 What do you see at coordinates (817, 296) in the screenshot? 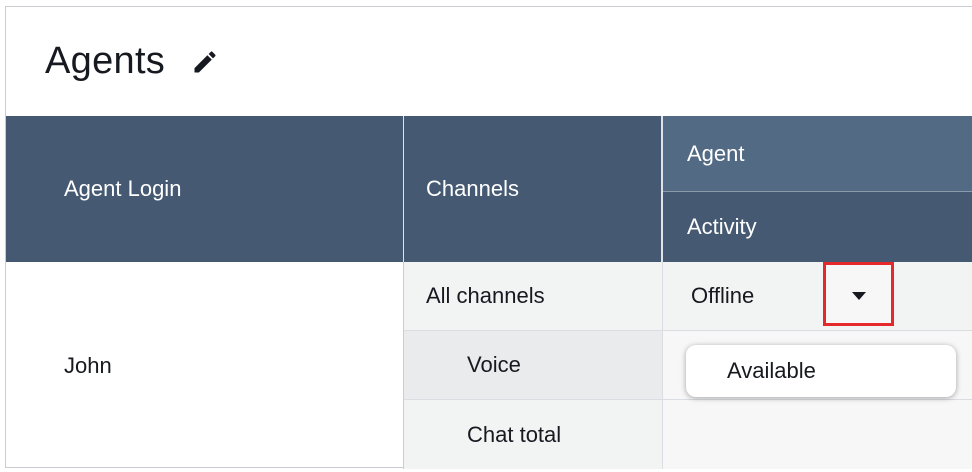
I see `agent-activity-cell: Offline` at bounding box center [817, 296].